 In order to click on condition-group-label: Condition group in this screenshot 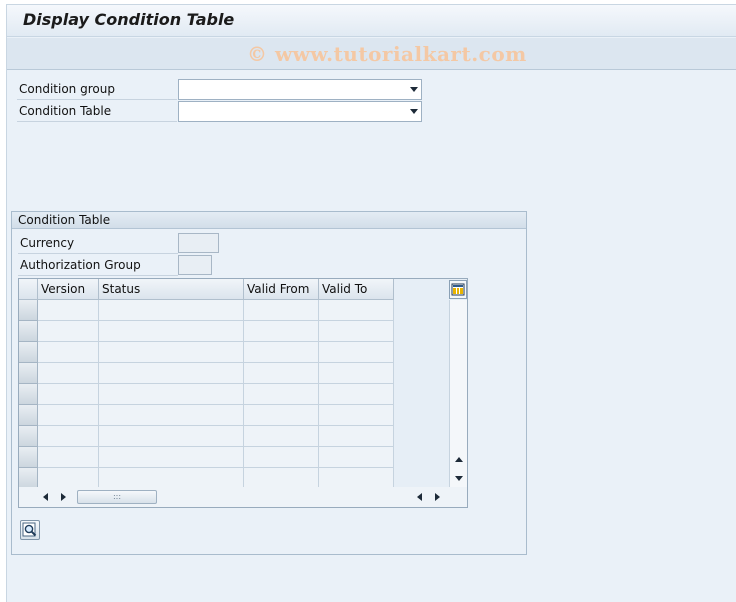, I will do `click(97, 90)`.